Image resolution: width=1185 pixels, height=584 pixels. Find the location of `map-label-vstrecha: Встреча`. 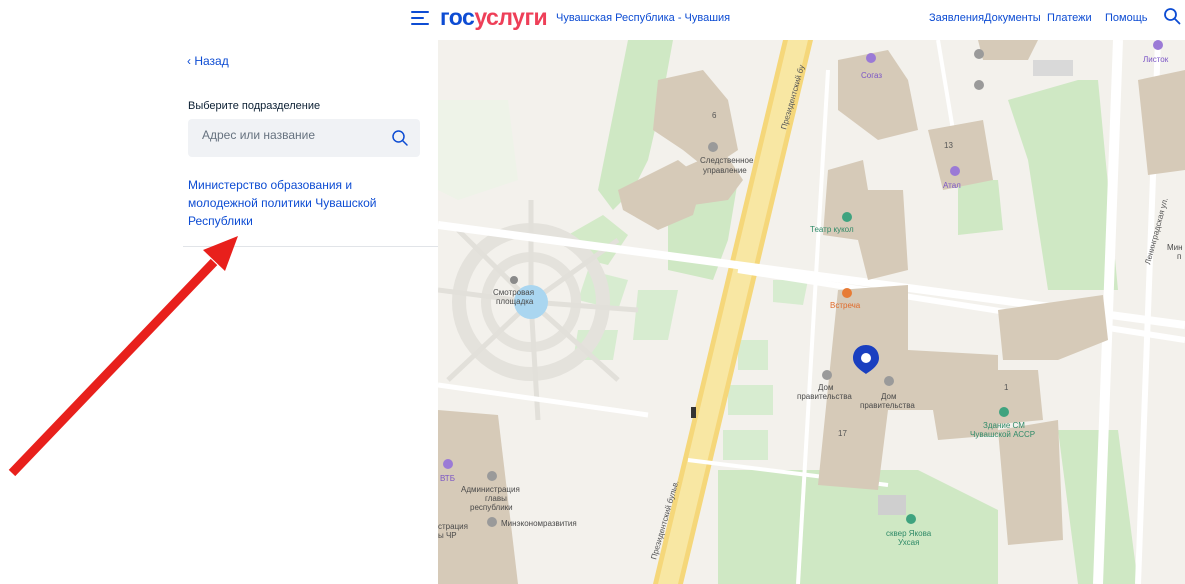

map-label-vstrecha: Встреча is located at coordinates (845, 305).